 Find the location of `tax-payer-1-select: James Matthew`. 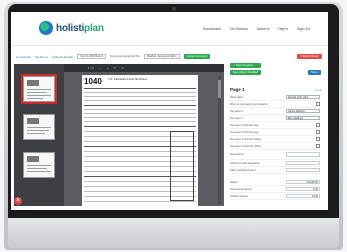

tax-payer-1-select: James Matthew is located at coordinates (303, 111).